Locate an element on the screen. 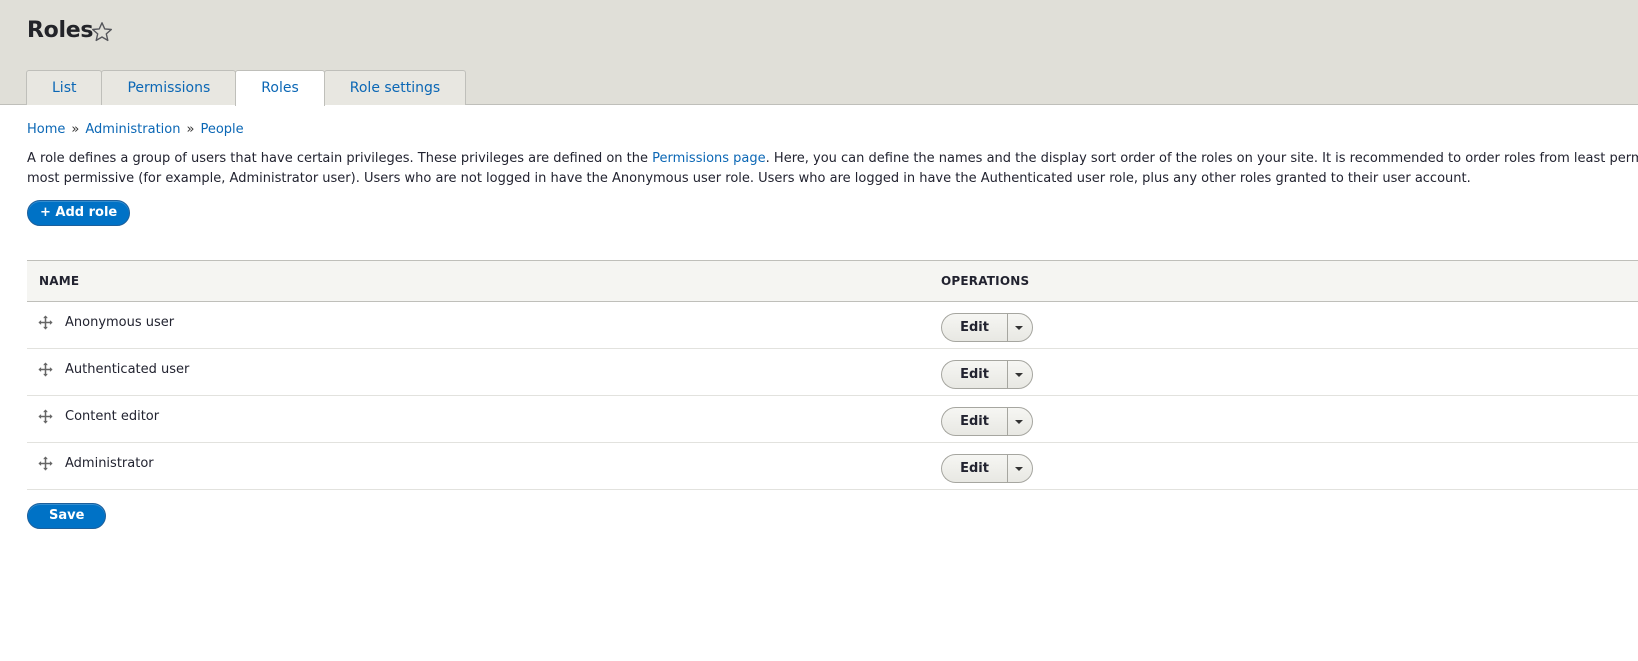 This screenshot has height=661, width=1638. tab-role-settings: Role settings is located at coordinates (395, 87).